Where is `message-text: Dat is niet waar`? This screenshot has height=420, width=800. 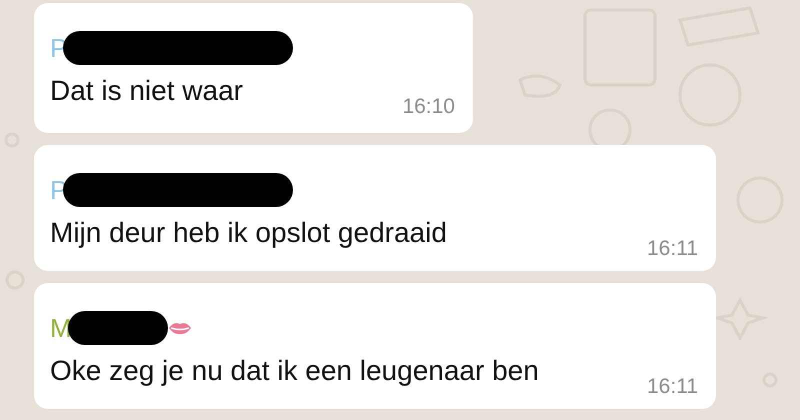 message-text: Dat is niet waar is located at coordinates (146, 91).